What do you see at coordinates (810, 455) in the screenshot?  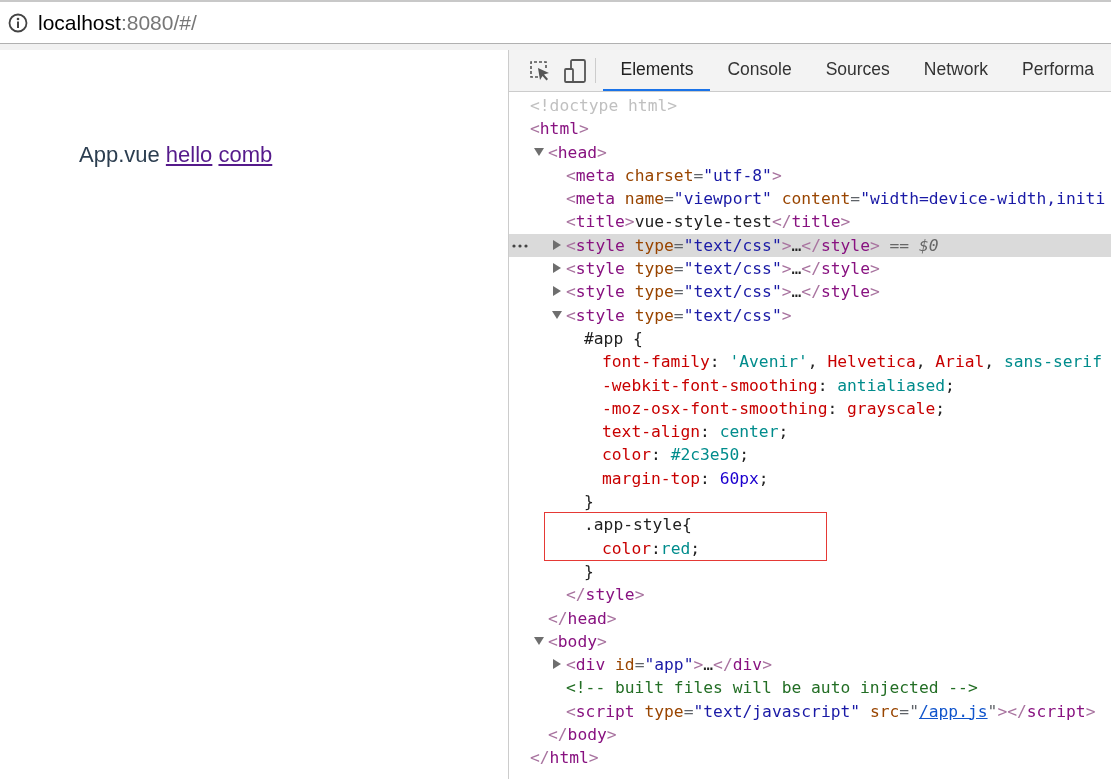 I see `tree-row: color: #2c3e50;` at bounding box center [810, 455].